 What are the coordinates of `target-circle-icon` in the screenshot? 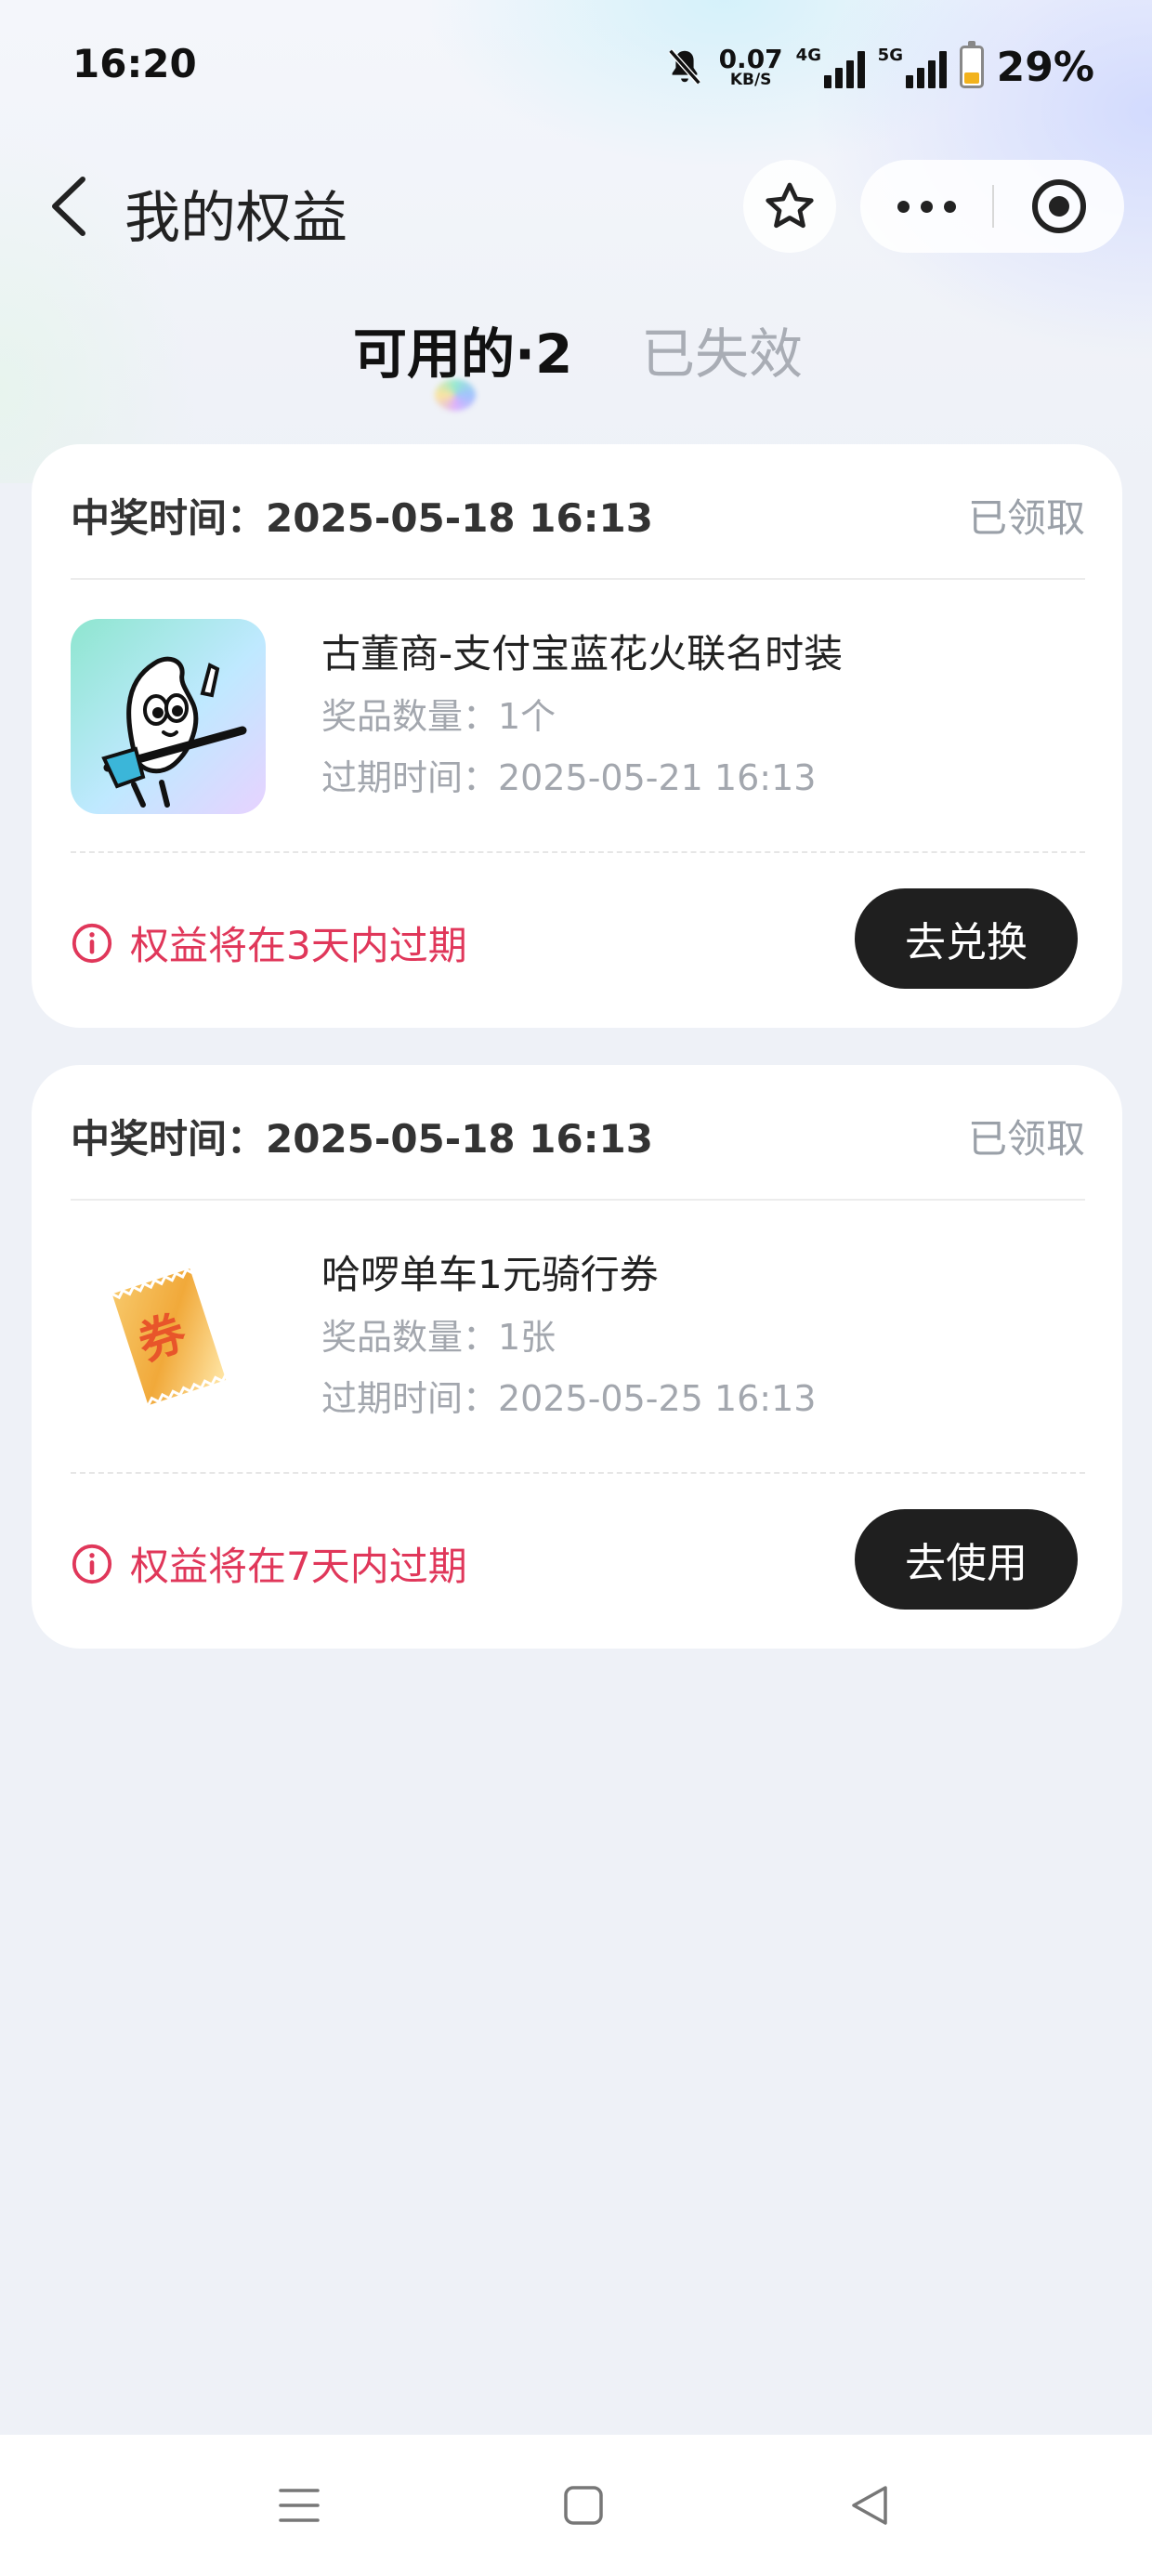 It's located at (1059, 206).